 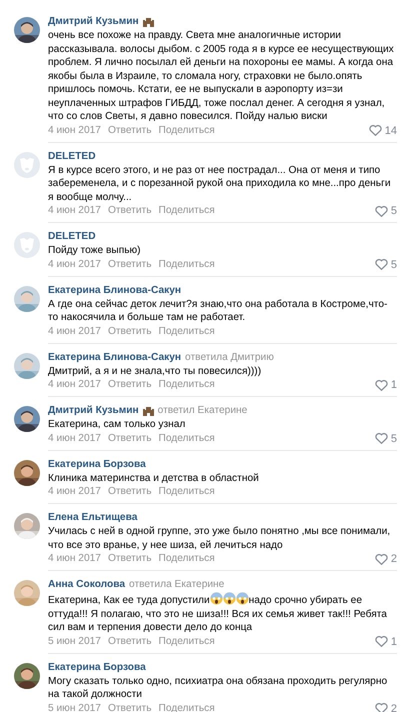 What do you see at coordinates (155, 371) in the screenshot?
I see `comment-text: Дмитрий, а я и не знала,что ты повесился))))` at bounding box center [155, 371].